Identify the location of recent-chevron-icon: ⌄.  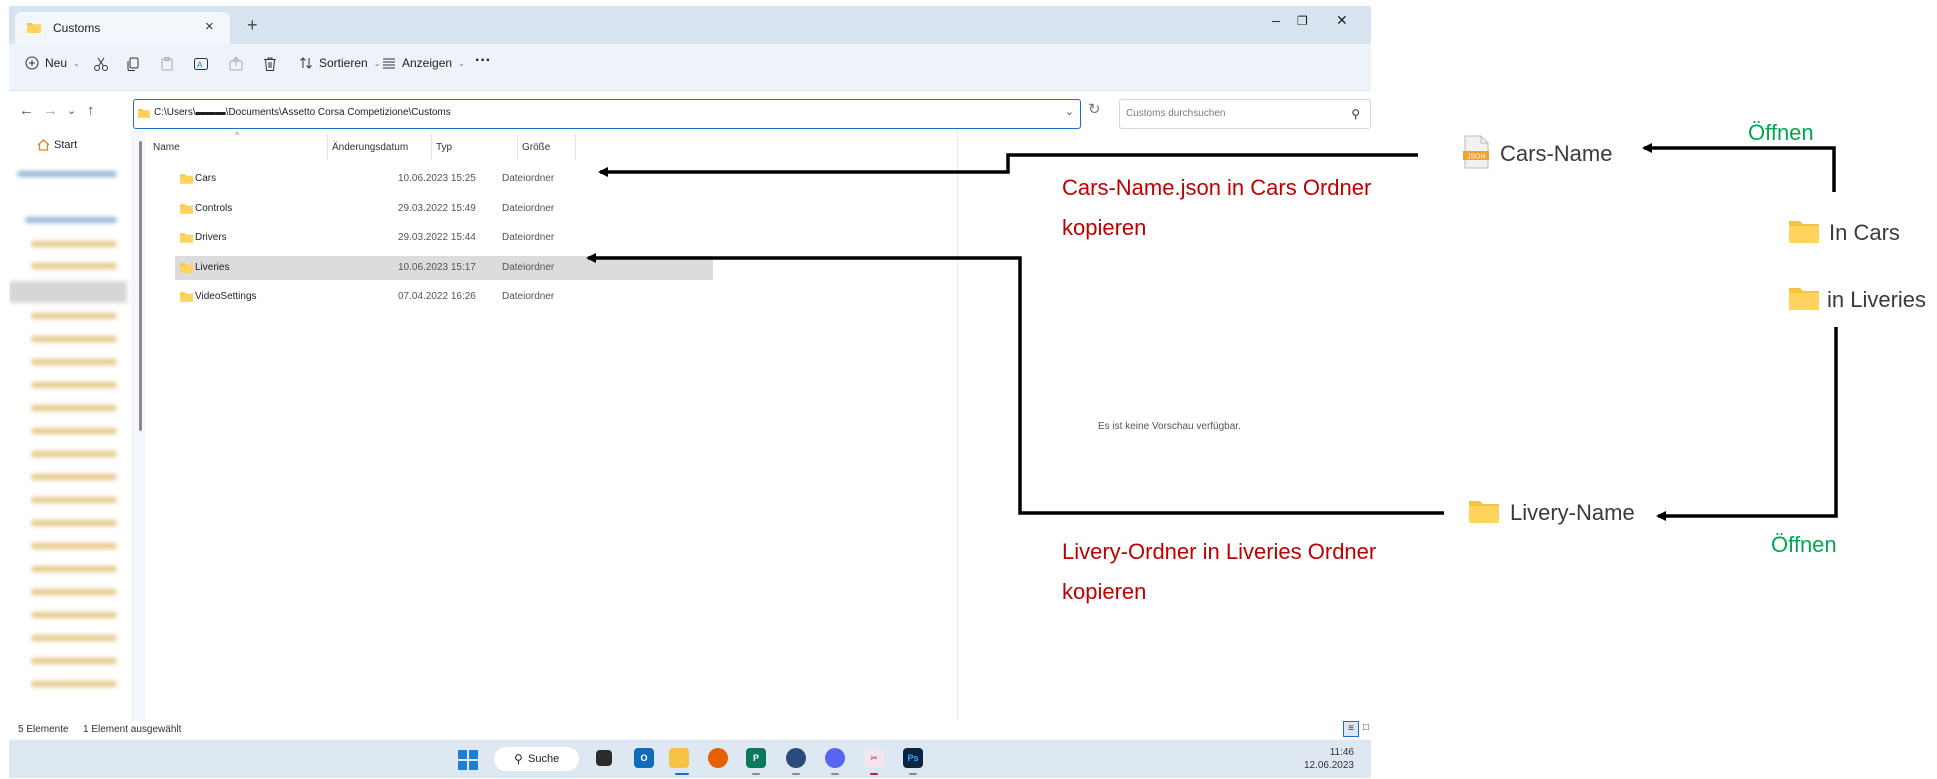
(71, 110).